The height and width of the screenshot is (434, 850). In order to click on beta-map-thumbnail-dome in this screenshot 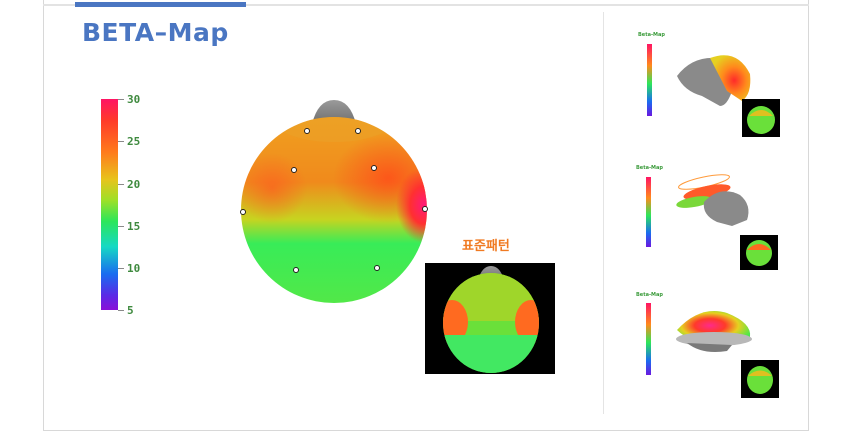, I will do `click(712, 350)`.